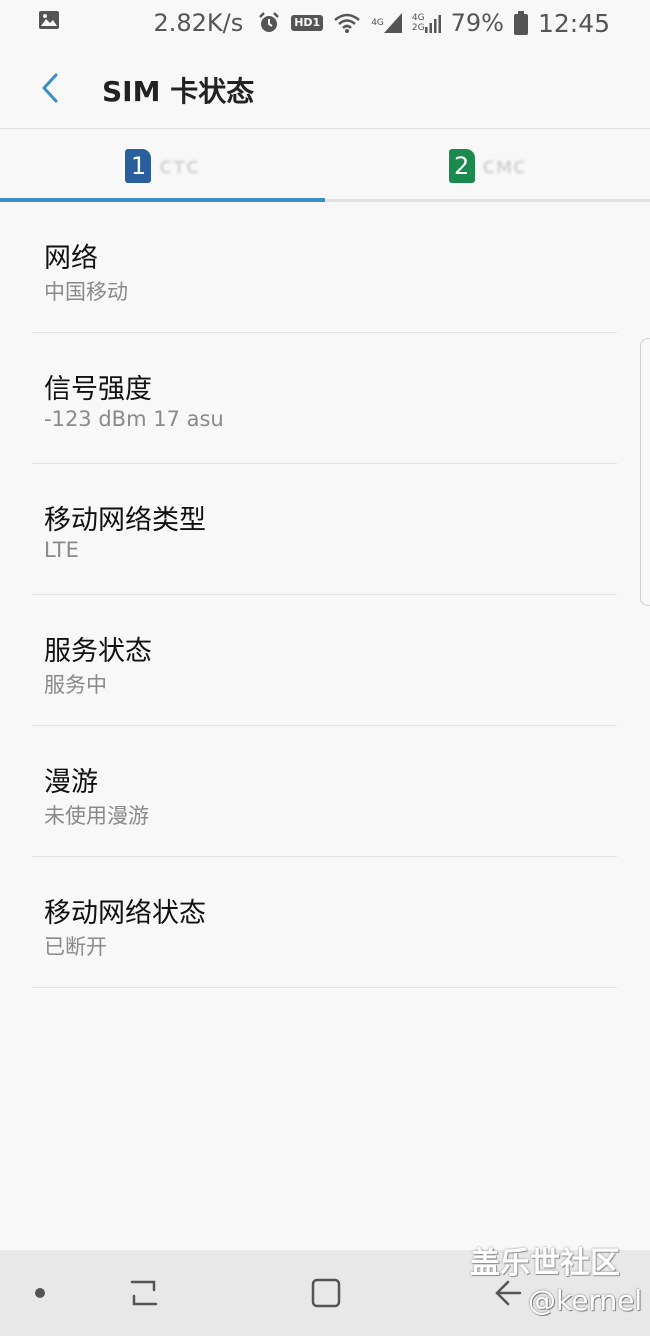 Image resolution: width=650 pixels, height=1336 pixels. What do you see at coordinates (71, 258) in the screenshot?
I see `item-title: 网络` at bounding box center [71, 258].